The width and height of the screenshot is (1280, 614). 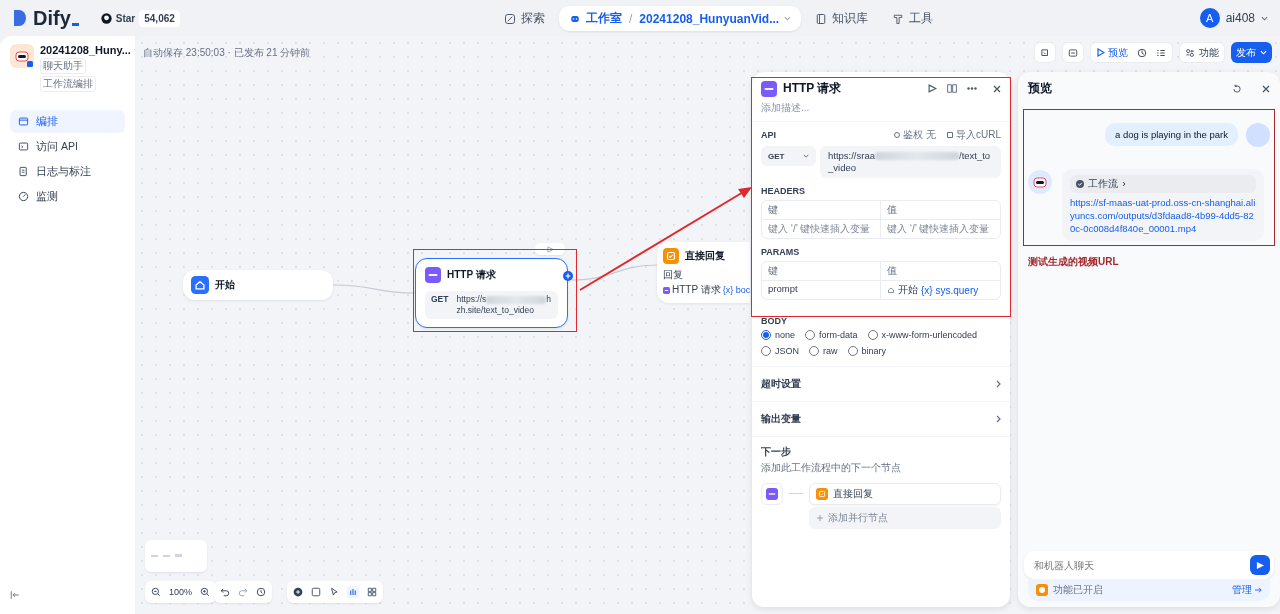 What do you see at coordinates (891, 290) in the screenshot?
I see `home-icon` at bounding box center [891, 290].